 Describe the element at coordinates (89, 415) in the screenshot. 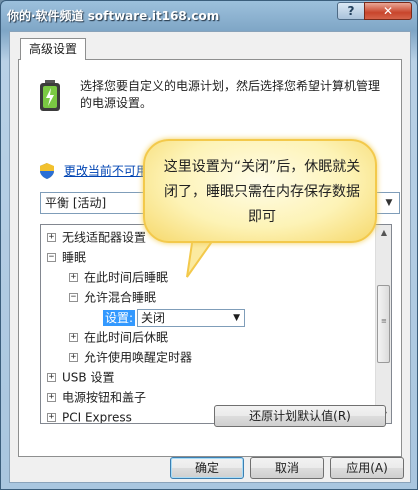

I see `tree-item-pci-express: + PCI Express` at that location.